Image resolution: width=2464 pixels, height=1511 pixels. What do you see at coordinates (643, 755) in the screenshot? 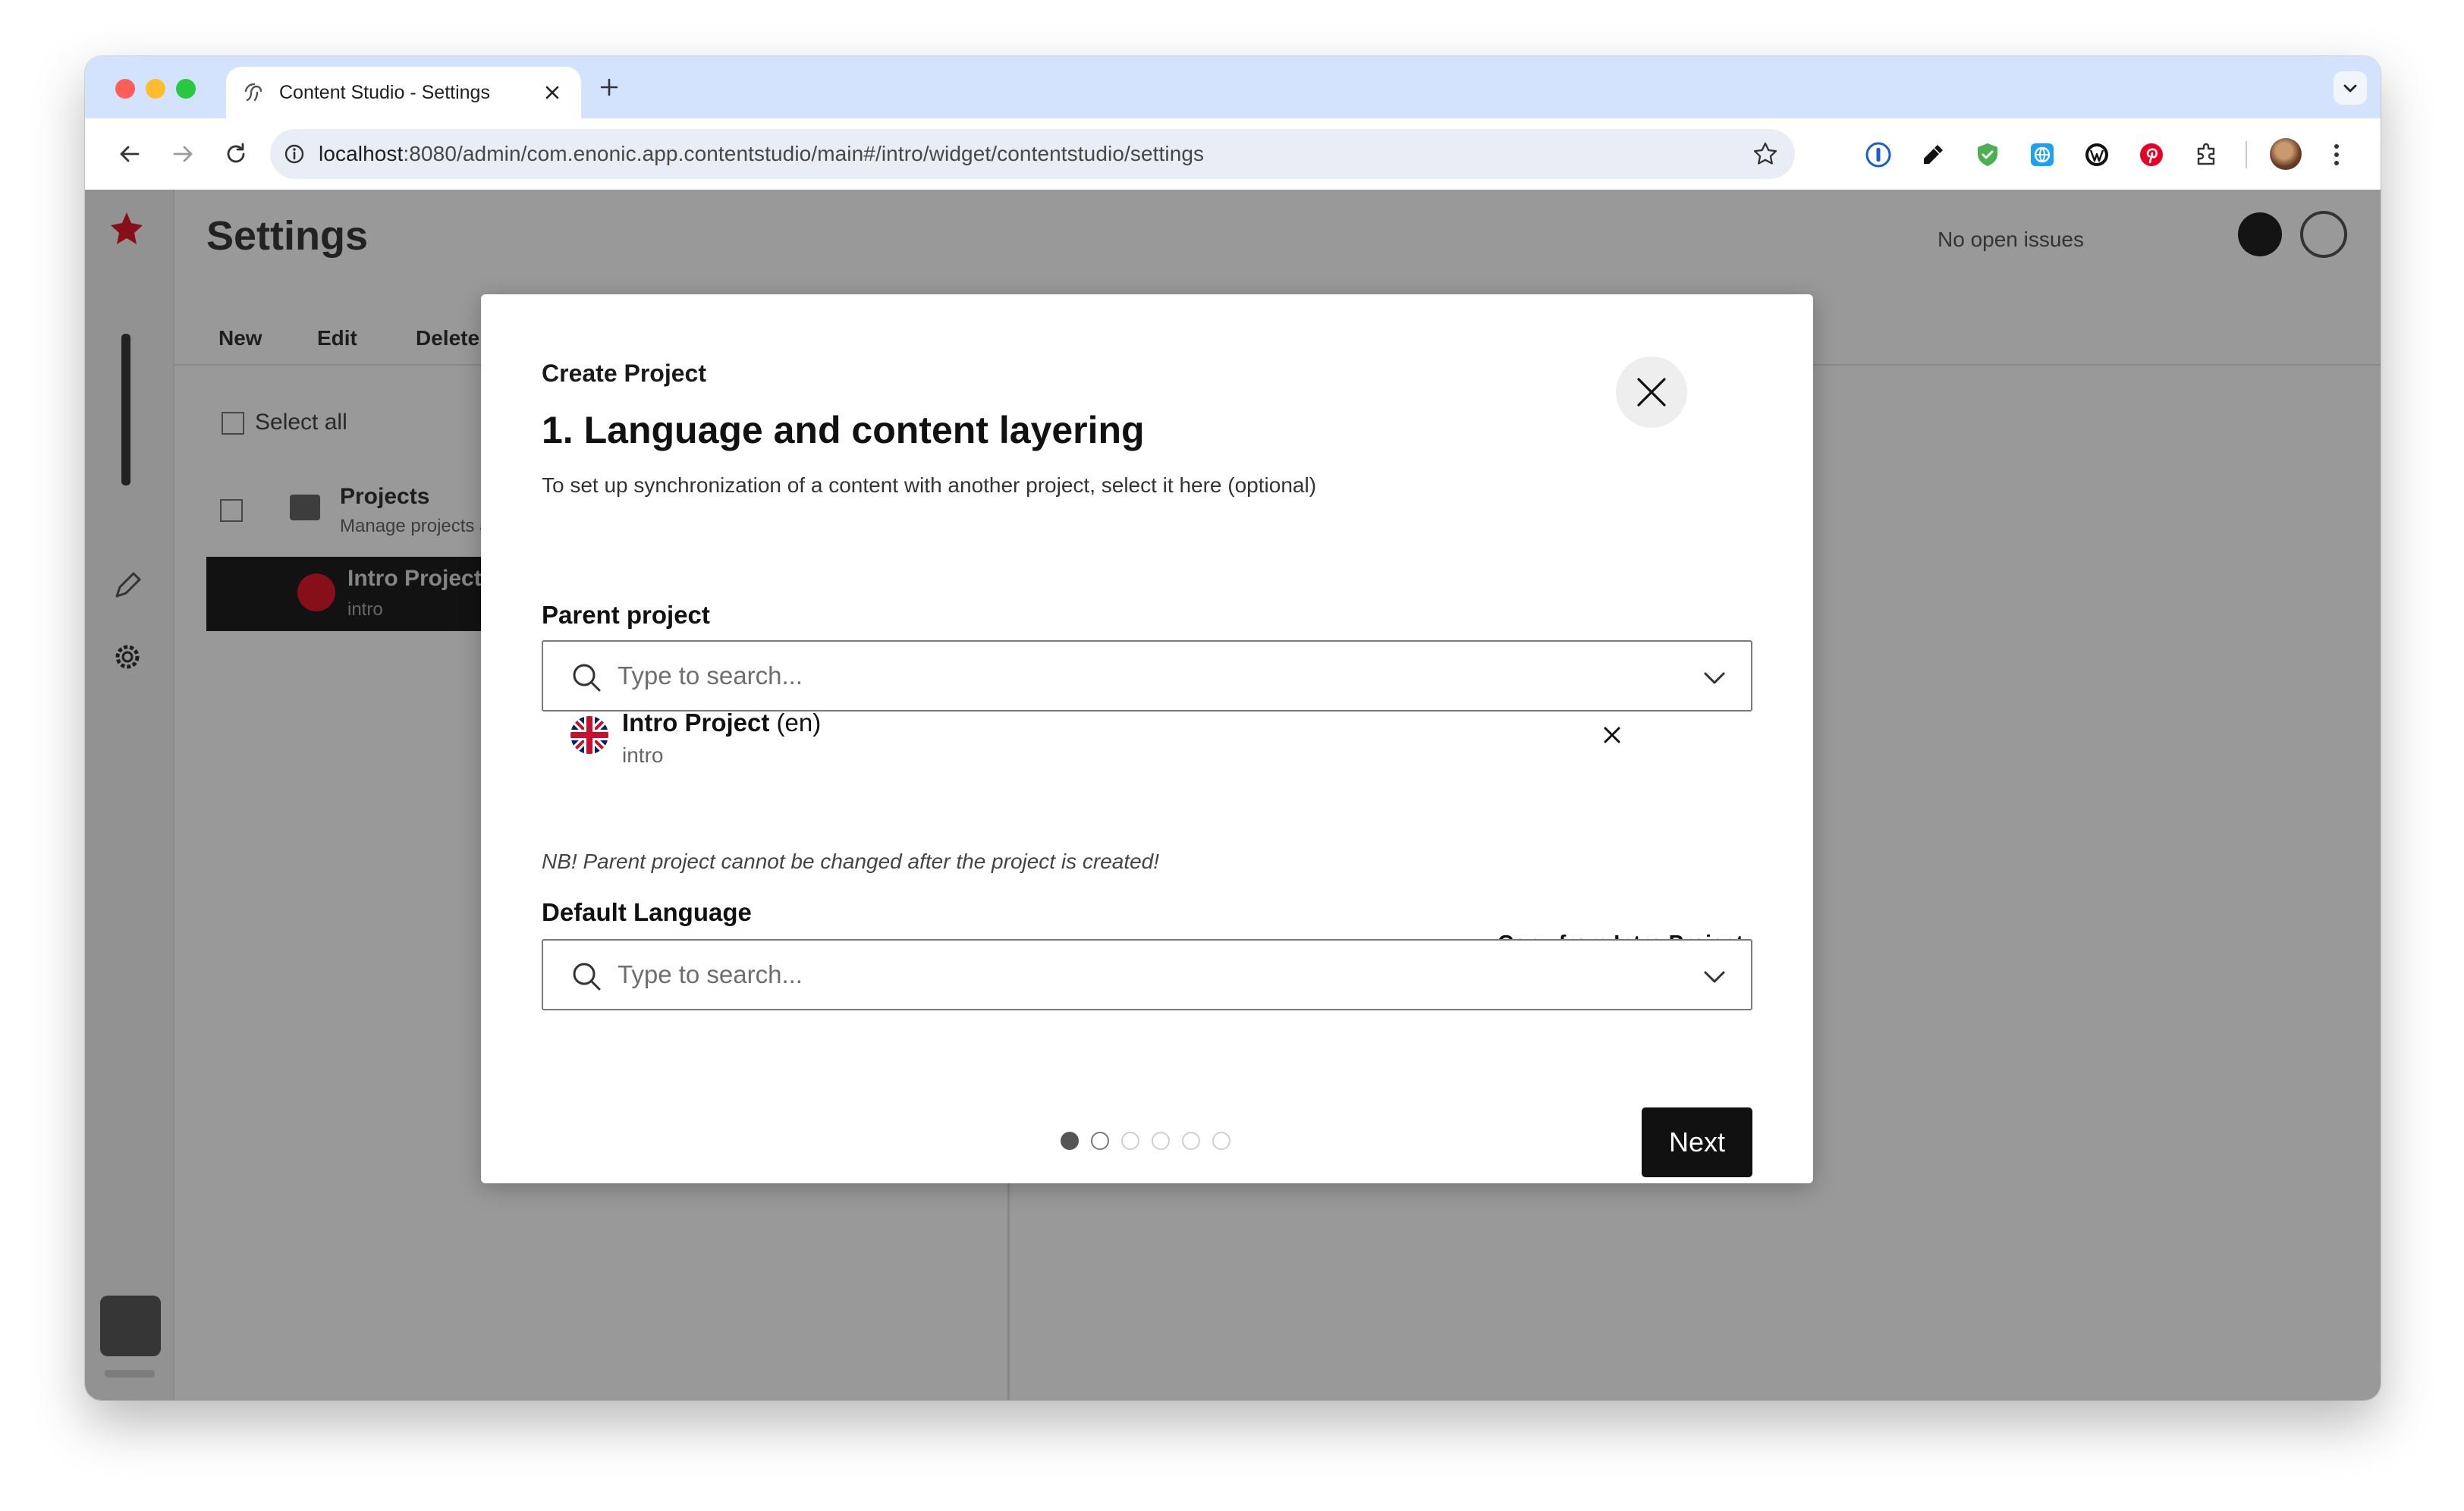
I see `selected-project-id: intro` at bounding box center [643, 755].